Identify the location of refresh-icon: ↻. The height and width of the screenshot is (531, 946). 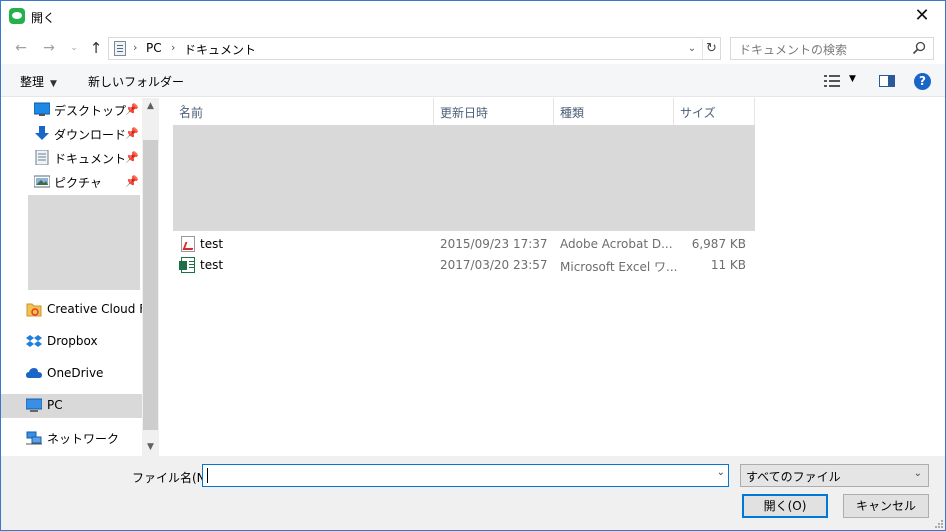
(711, 48).